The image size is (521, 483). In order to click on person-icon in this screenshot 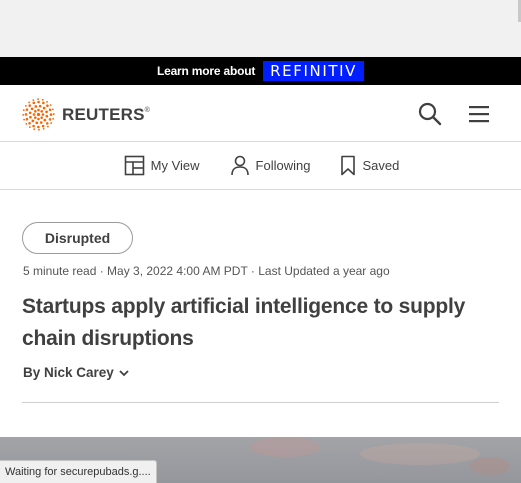, I will do `click(239, 165)`.